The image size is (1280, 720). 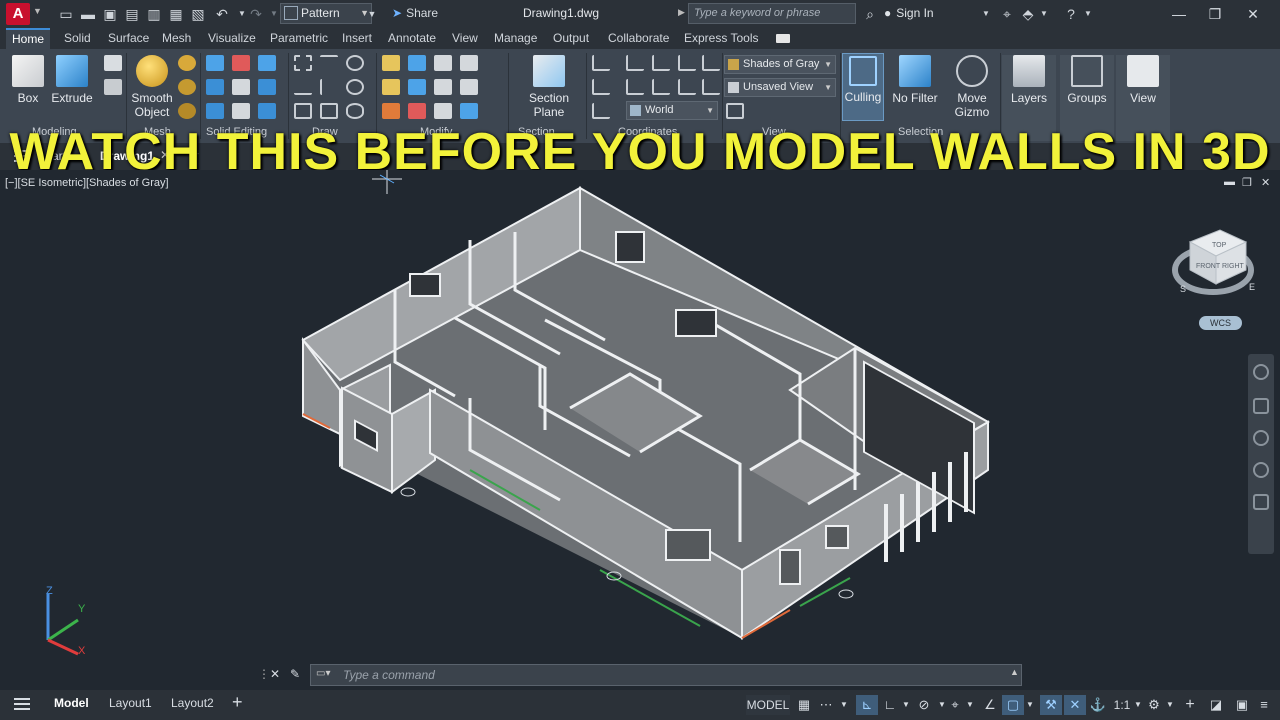 I want to click on tab-manage: Manage, so click(x=515, y=38).